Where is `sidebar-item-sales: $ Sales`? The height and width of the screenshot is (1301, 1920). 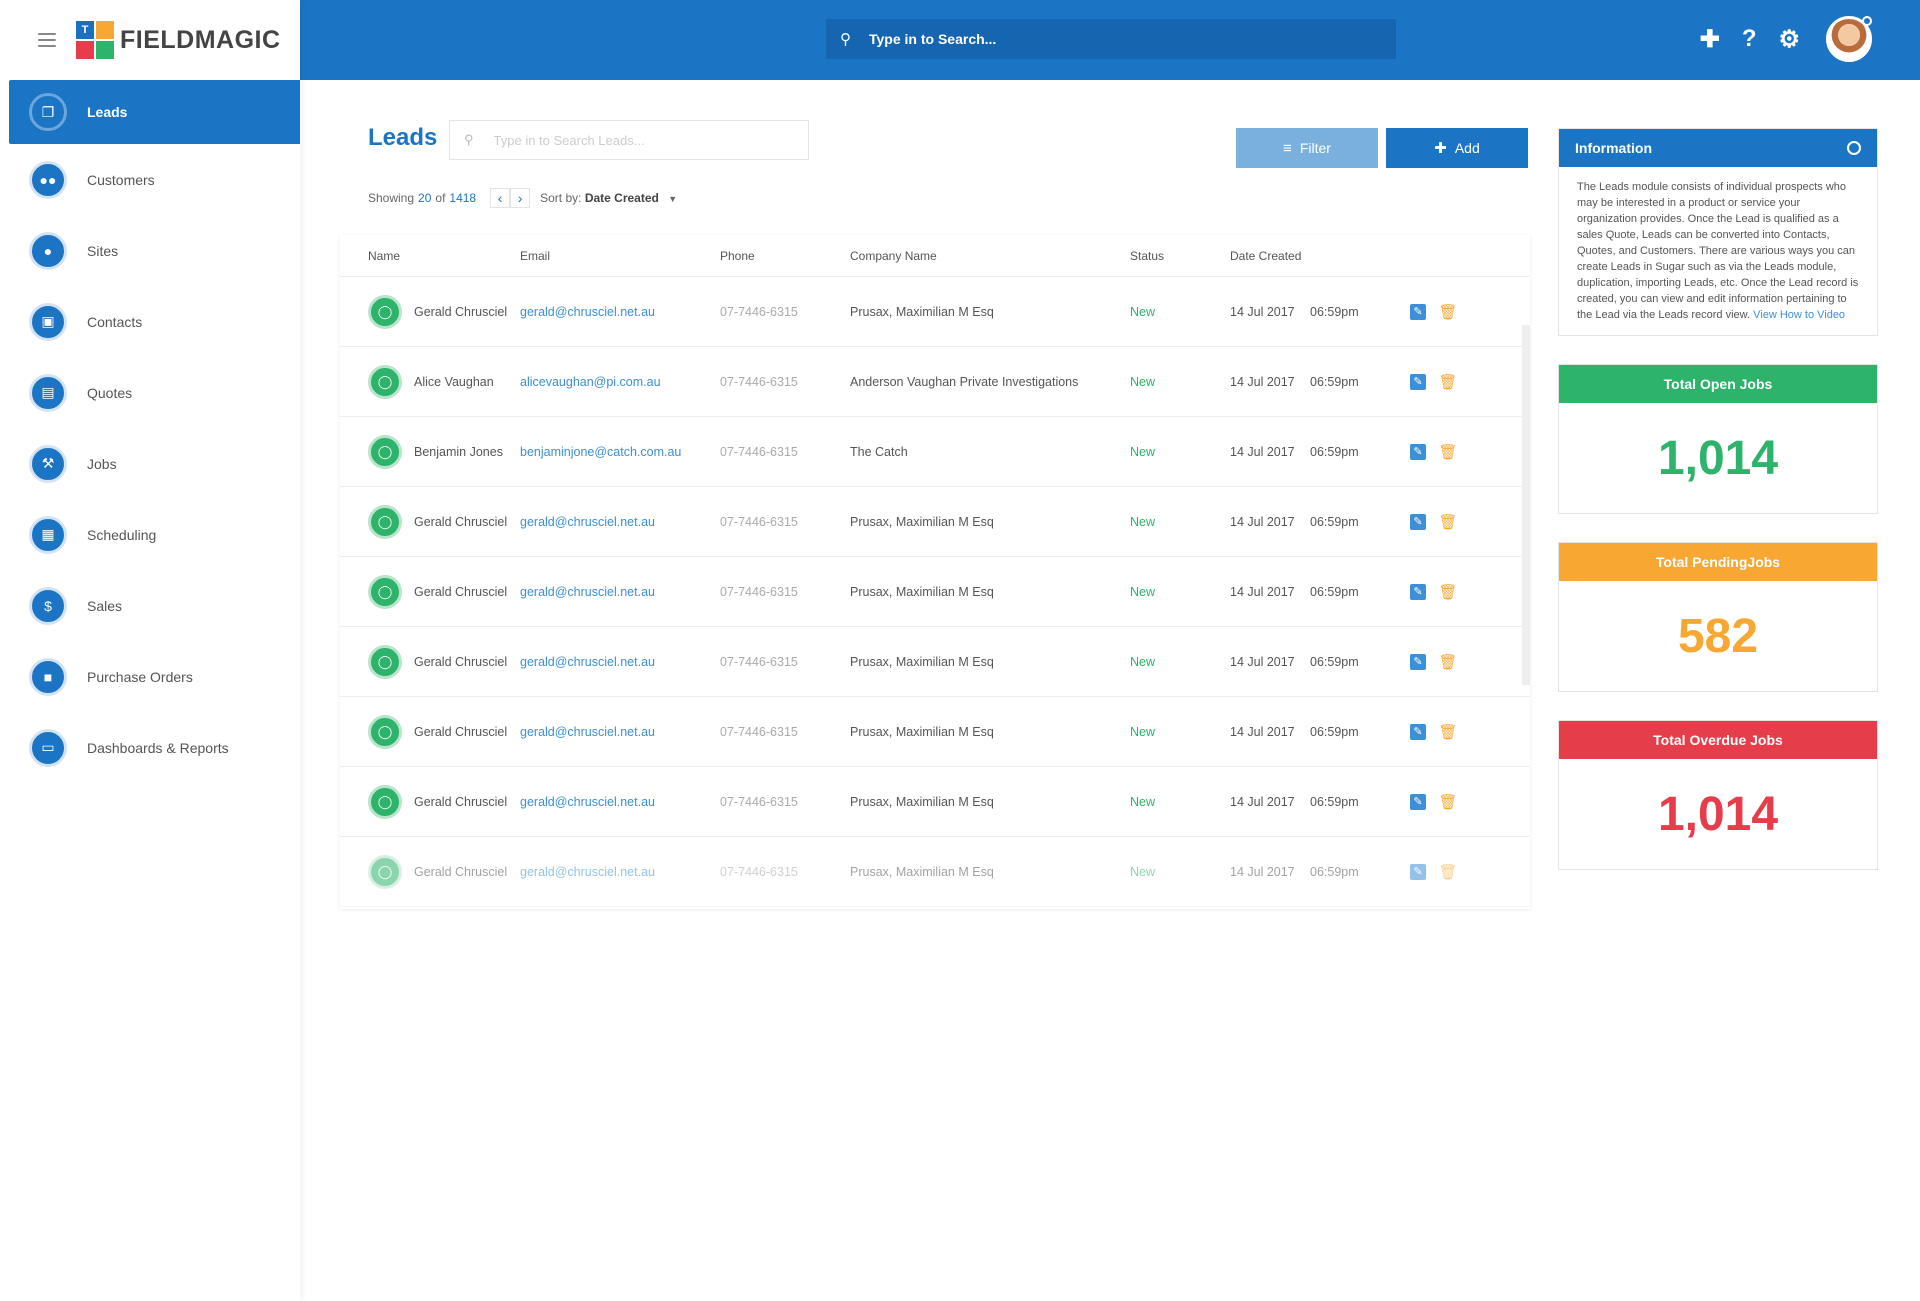 sidebar-item-sales: $ Sales is located at coordinates (150, 605).